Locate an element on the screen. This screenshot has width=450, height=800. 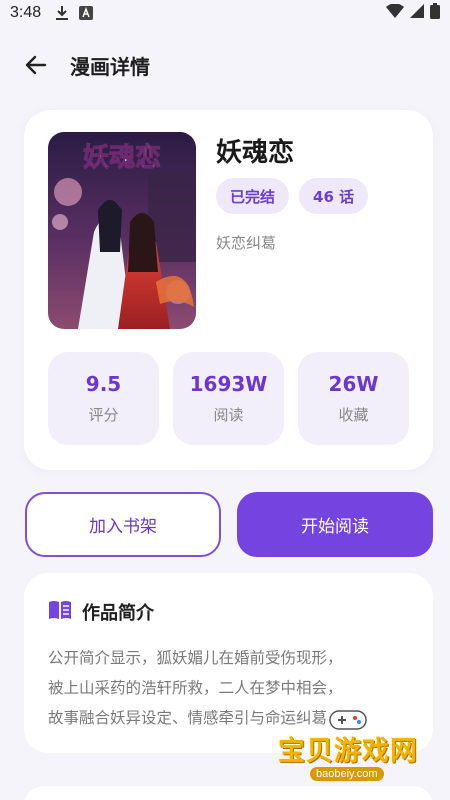
comic-stats: 9.5 评分 1693W 阅读 26W 收藏 is located at coordinates (228, 398).